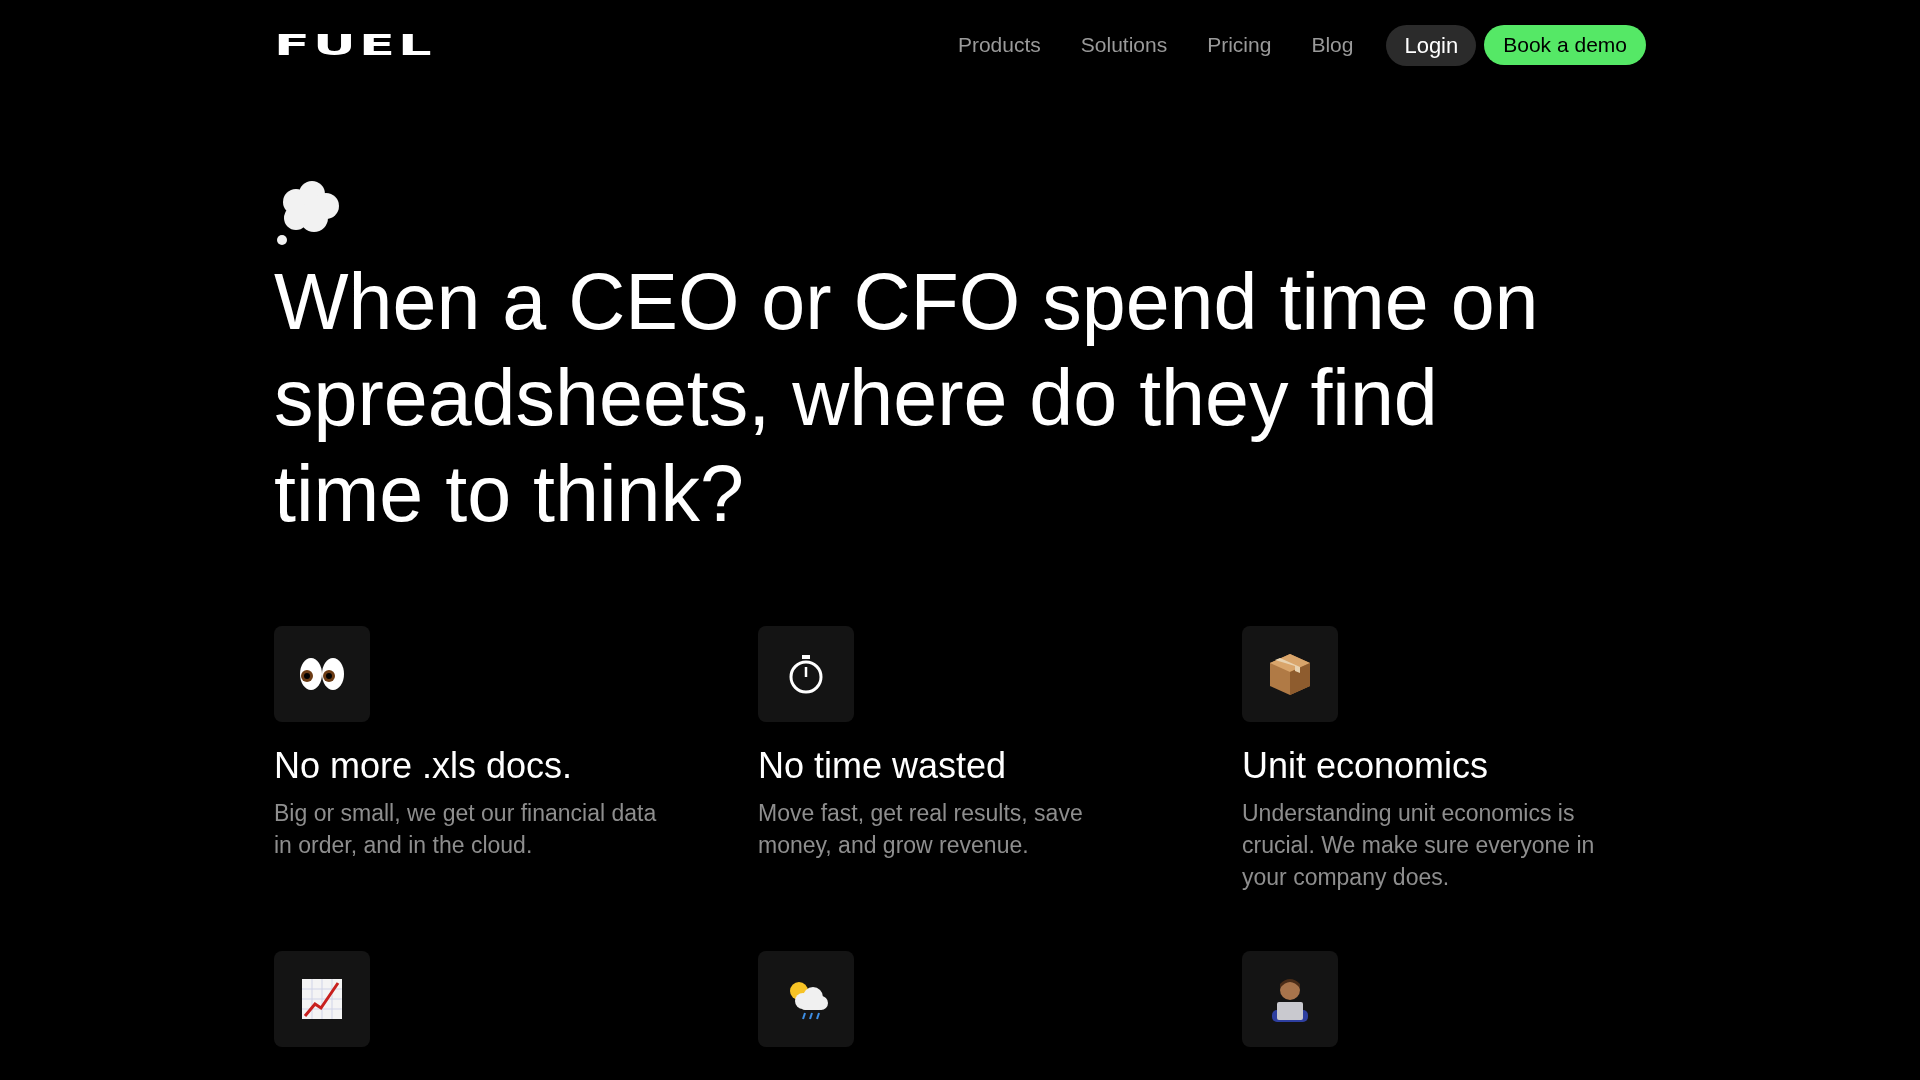 This screenshot has width=1920, height=1080. What do you see at coordinates (365, 45) in the screenshot?
I see `logo: FUEL` at bounding box center [365, 45].